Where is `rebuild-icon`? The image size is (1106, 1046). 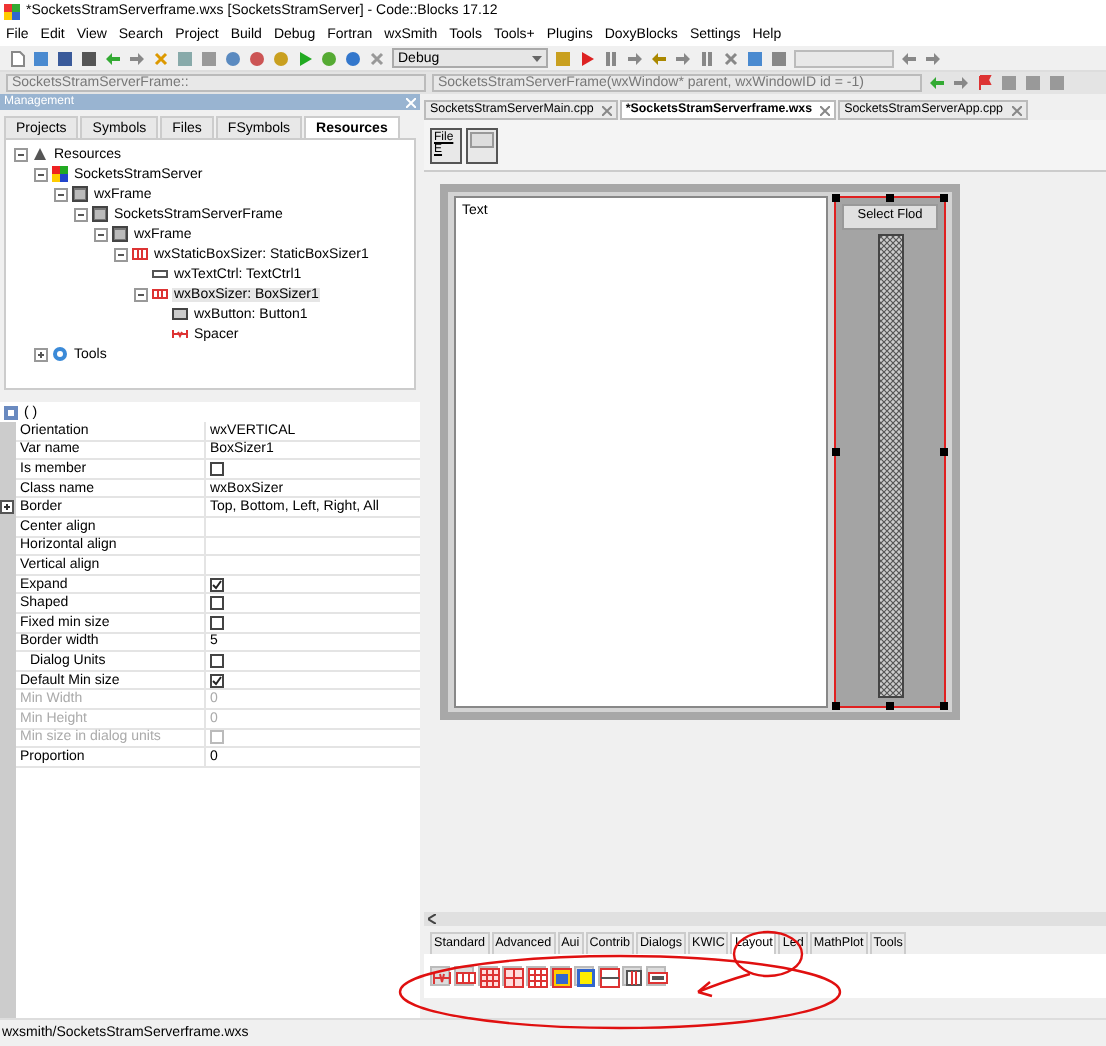 rebuild-icon is located at coordinates (353, 58).